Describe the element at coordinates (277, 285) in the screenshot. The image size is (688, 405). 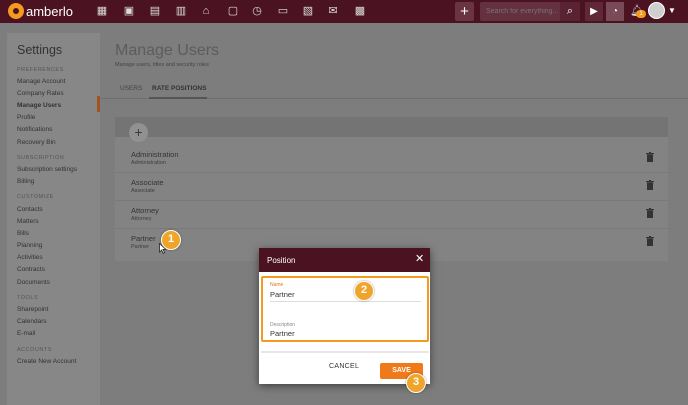
I see `name-field-label: Name` at that location.